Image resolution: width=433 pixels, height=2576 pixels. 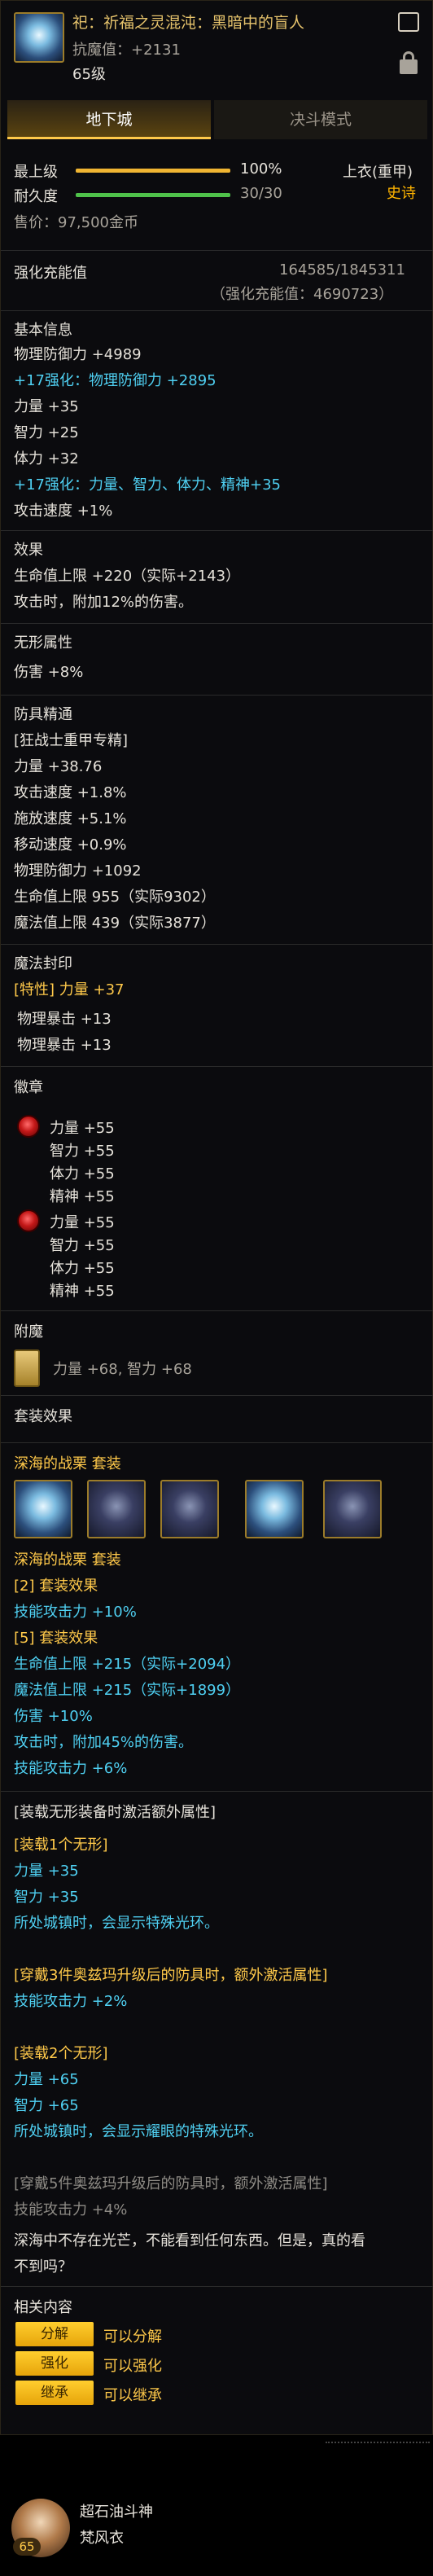 What do you see at coordinates (89, 74) in the screenshot?
I see `item-level: 65级` at bounding box center [89, 74].